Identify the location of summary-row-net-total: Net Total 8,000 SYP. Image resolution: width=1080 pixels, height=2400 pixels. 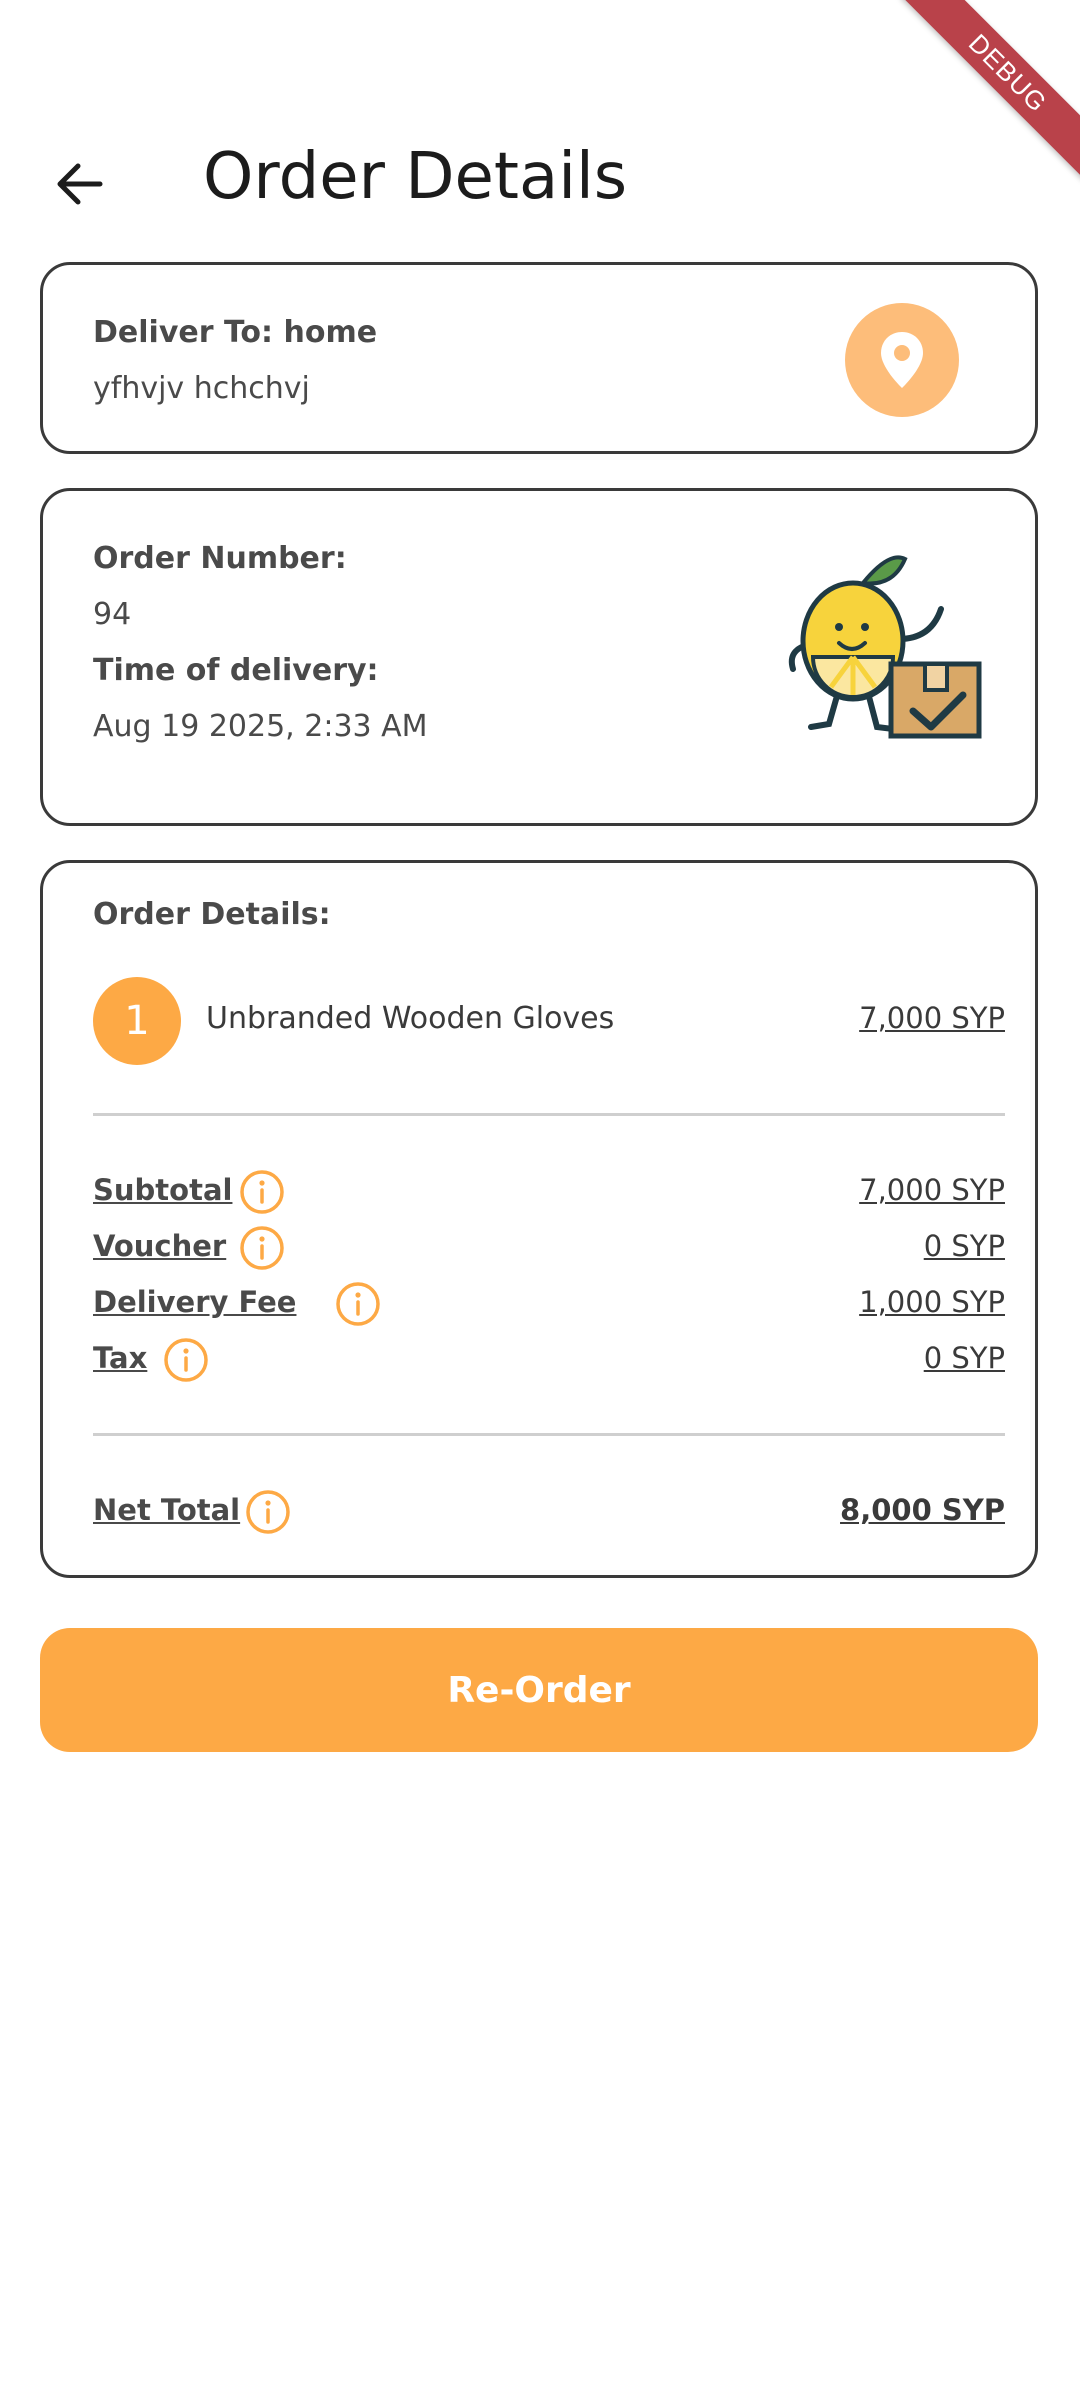
(549, 1513).